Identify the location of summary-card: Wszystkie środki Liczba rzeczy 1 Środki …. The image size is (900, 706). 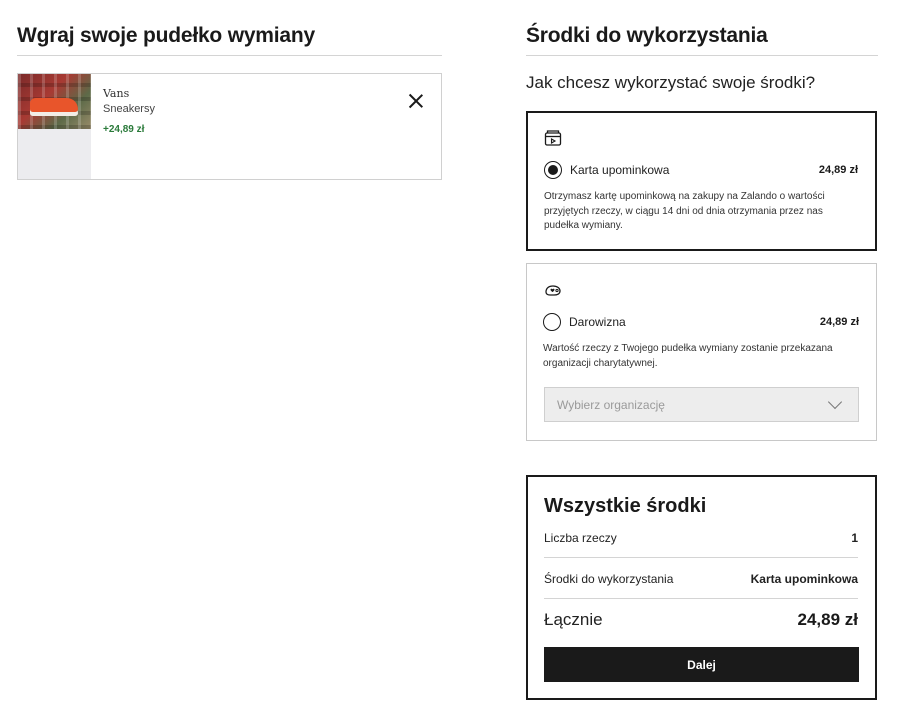
(701, 587).